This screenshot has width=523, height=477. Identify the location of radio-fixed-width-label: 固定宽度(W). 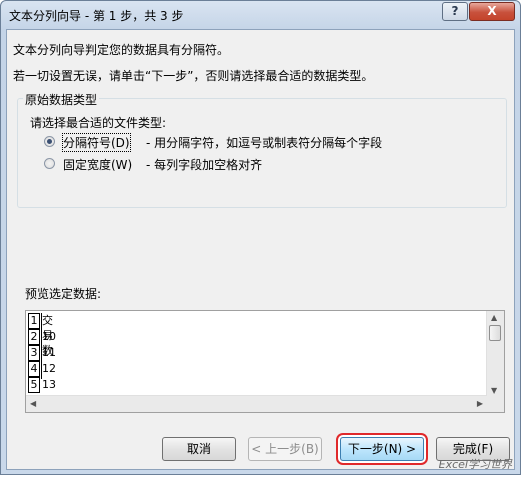
(97, 164).